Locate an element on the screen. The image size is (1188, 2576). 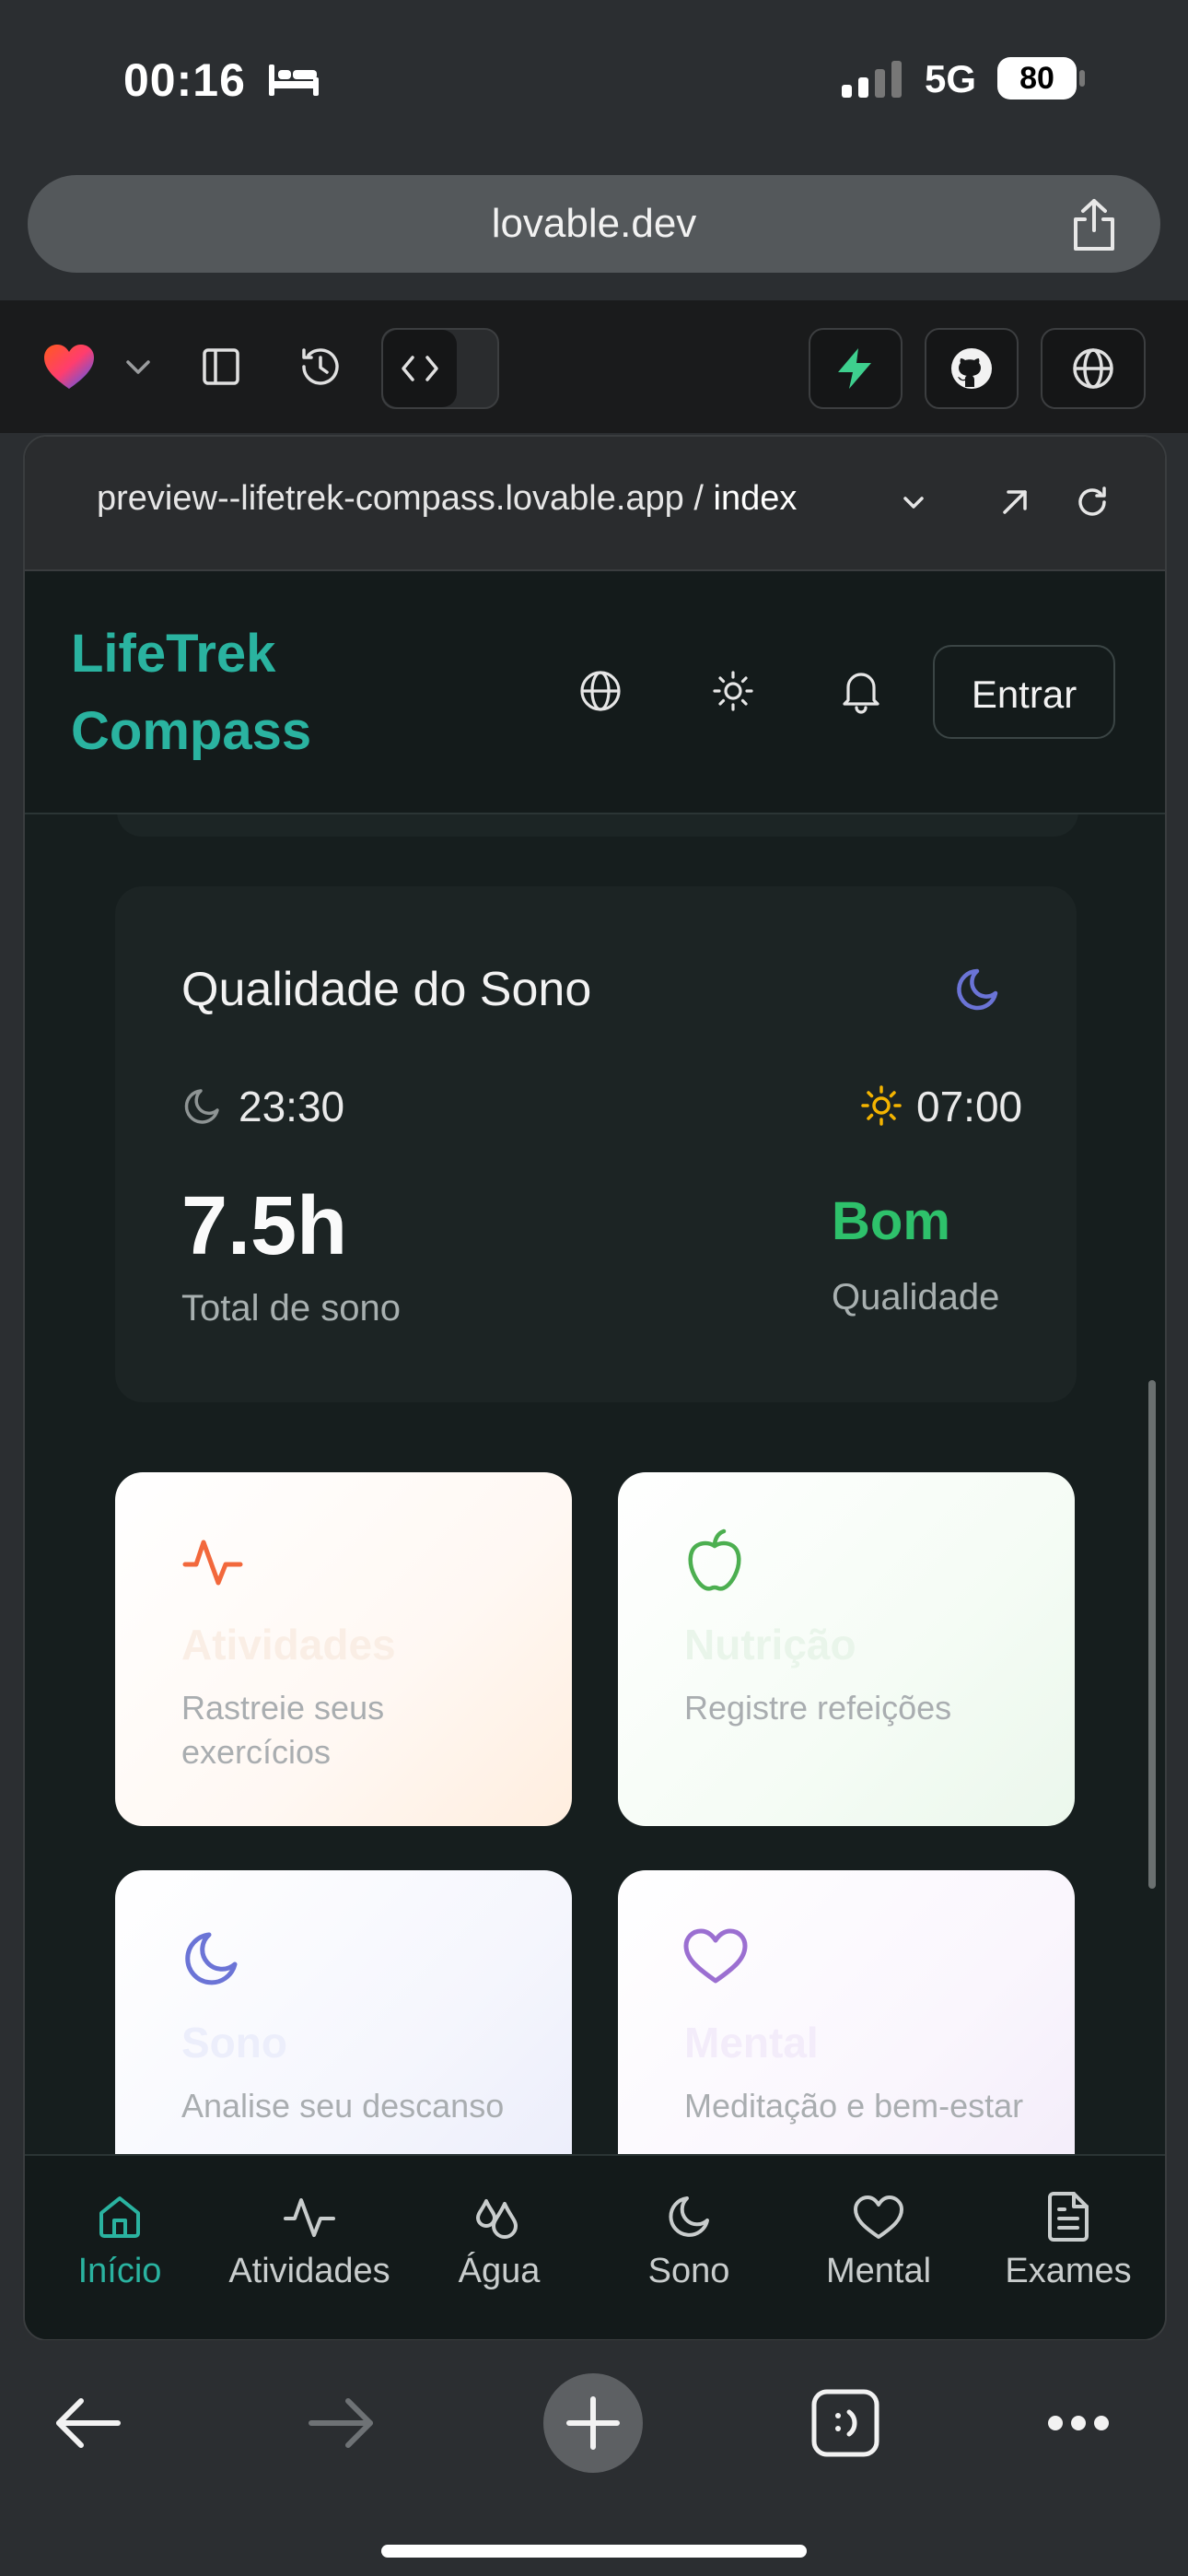
github-button is located at coordinates (972, 368).